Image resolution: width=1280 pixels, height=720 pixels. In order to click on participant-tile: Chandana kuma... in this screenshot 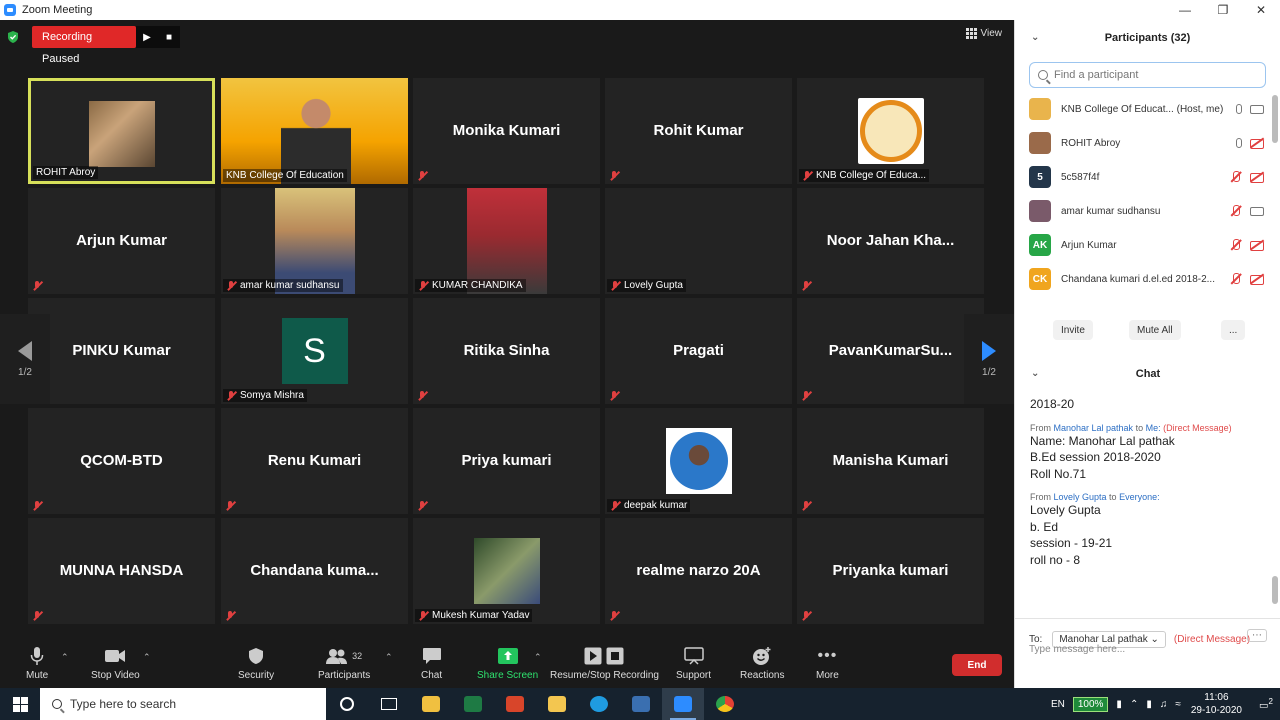, I will do `click(314, 571)`.